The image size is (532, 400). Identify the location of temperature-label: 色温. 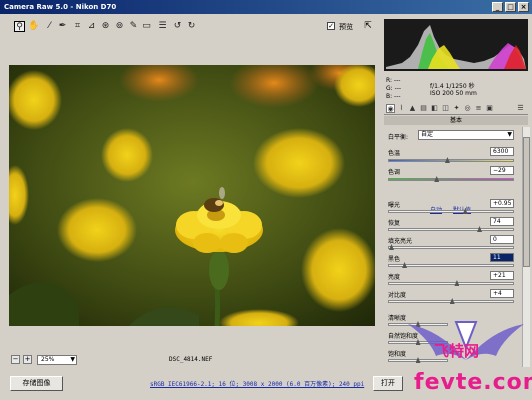
(394, 153).